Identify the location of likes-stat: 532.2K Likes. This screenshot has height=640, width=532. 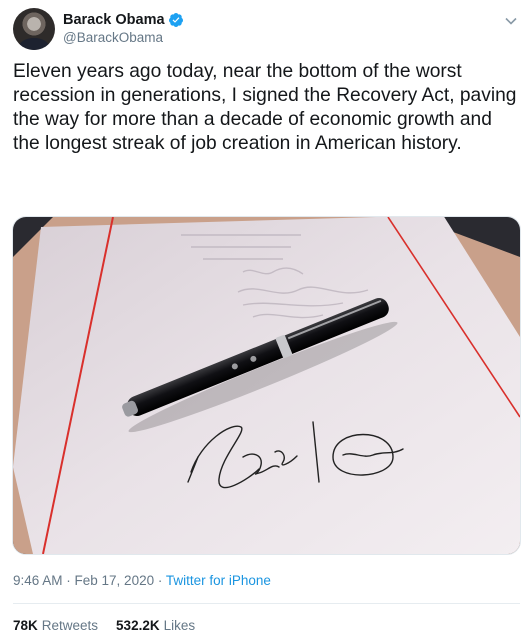
(155, 626).